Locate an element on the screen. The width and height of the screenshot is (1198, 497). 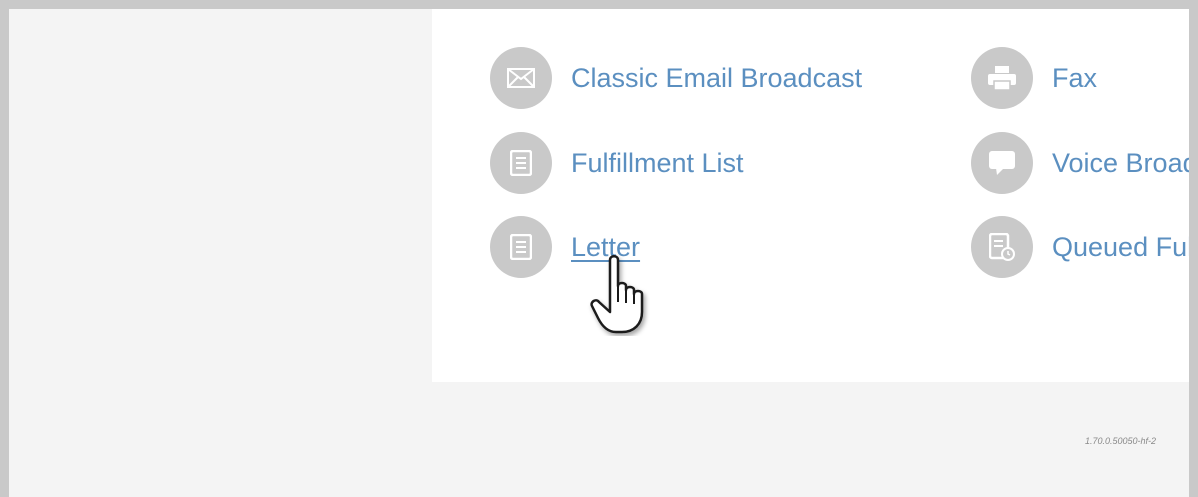
menu-item-fax: Fax is located at coordinates (1034, 78).